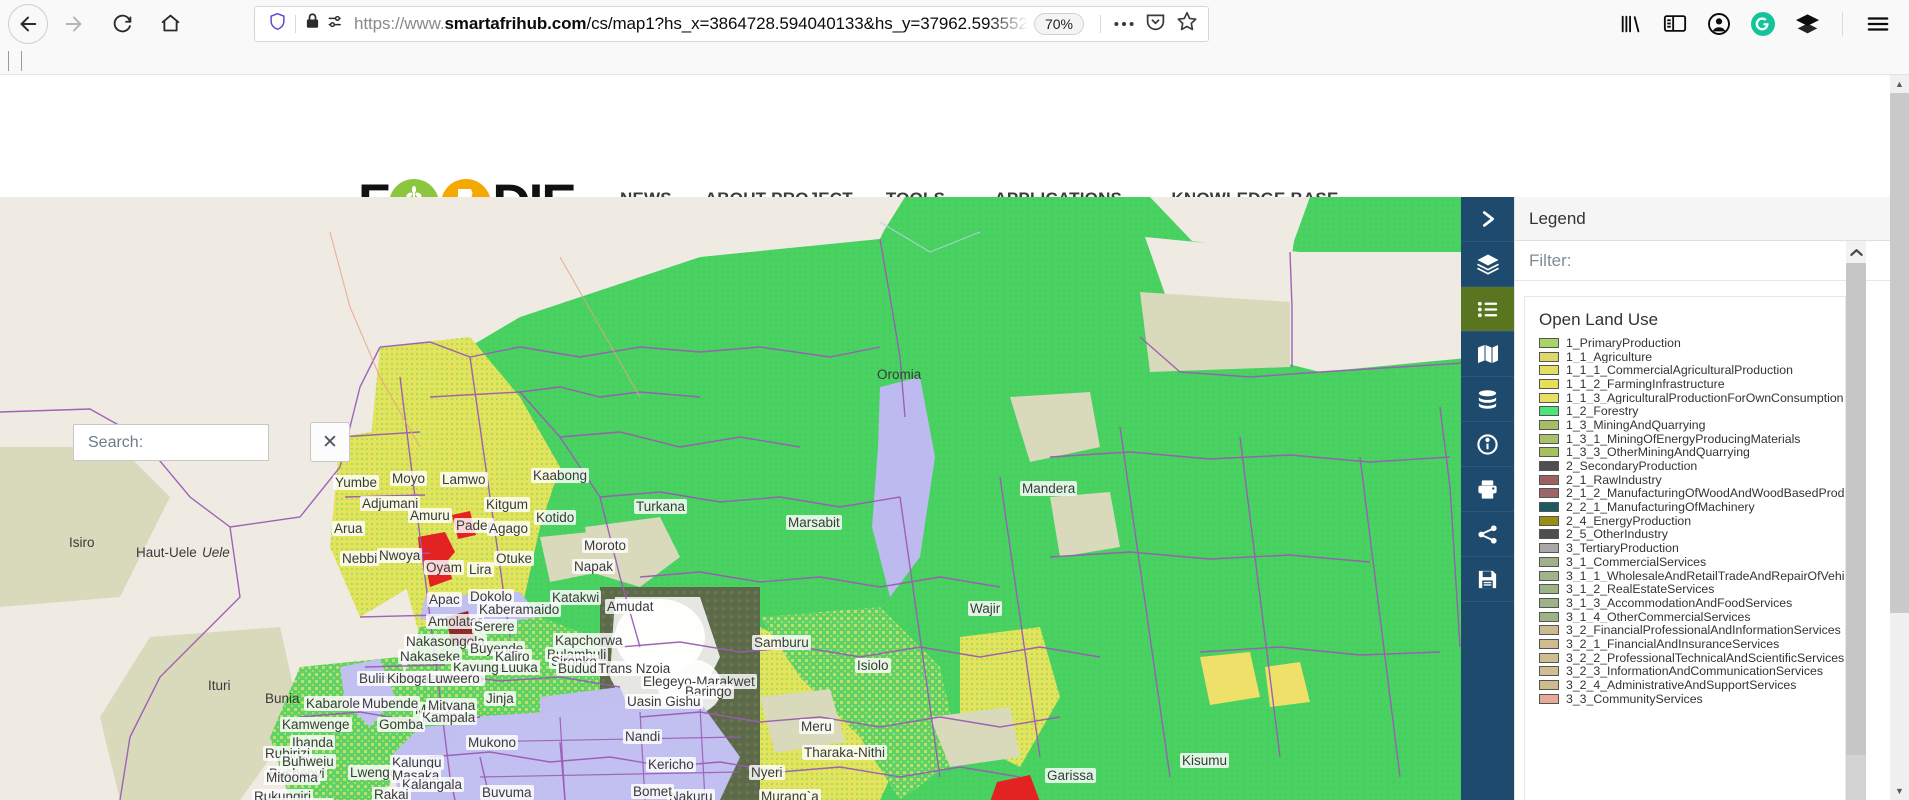 Image resolution: width=1909 pixels, height=800 pixels. I want to click on map-label: Apac, so click(444, 599).